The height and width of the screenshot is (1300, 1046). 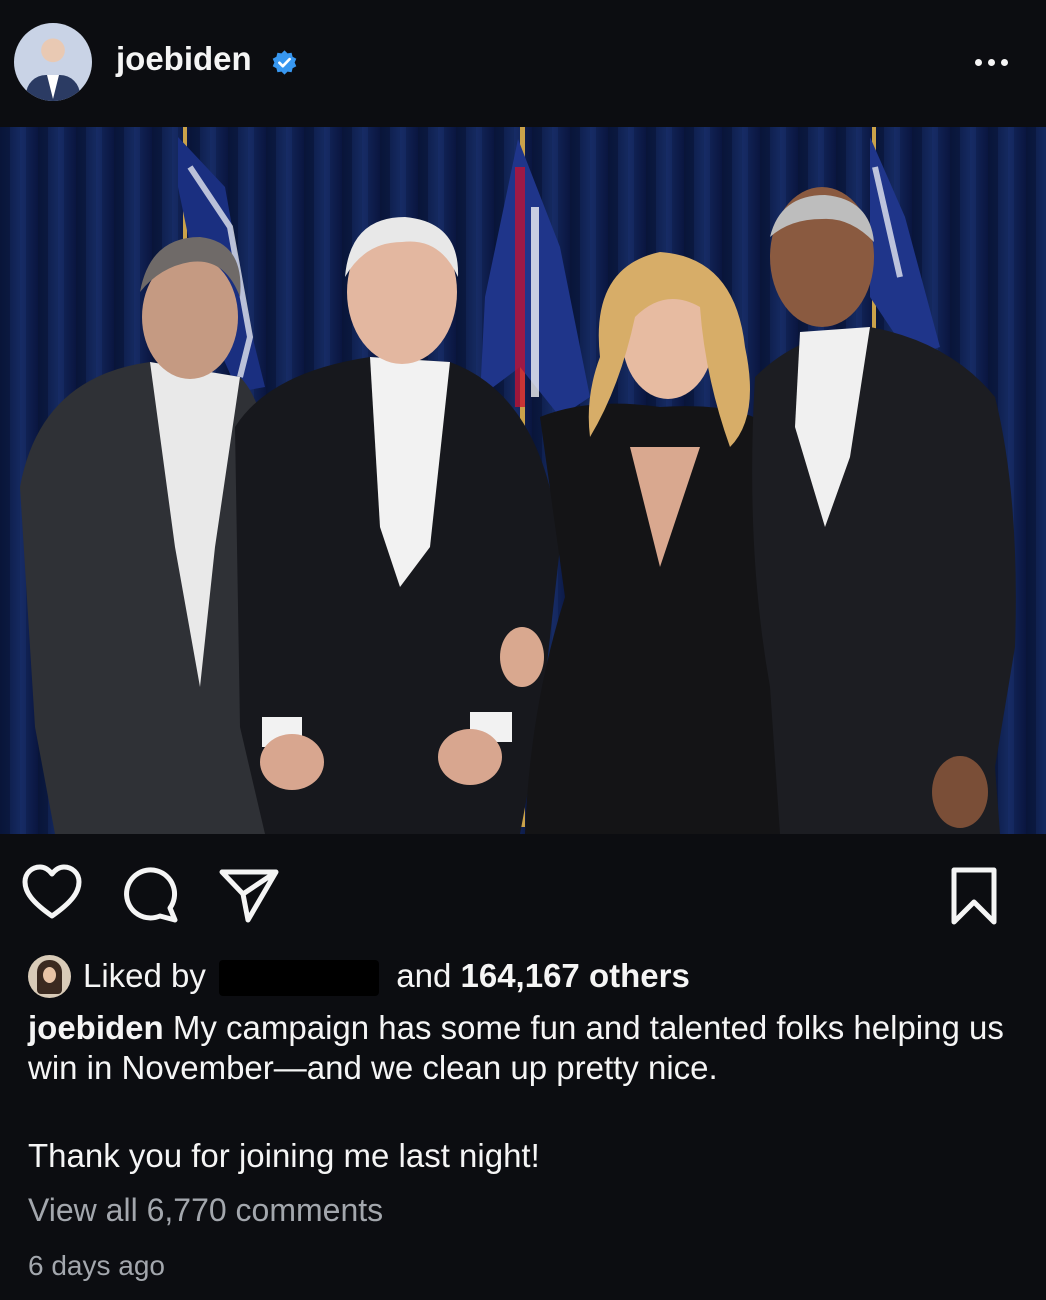 I want to click on caption-text-2: Thank you for joining me last night!, so click(x=284, y=1155).